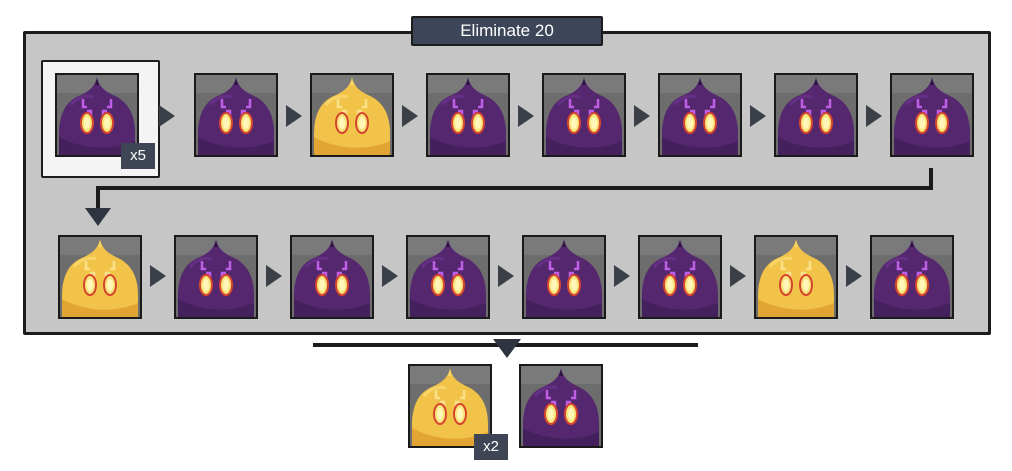 The image size is (1012, 471). What do you see at coordinates (98, 198) in the screenshot?
I see `row-connector-vertical-left` at bounding box center [98, 198].